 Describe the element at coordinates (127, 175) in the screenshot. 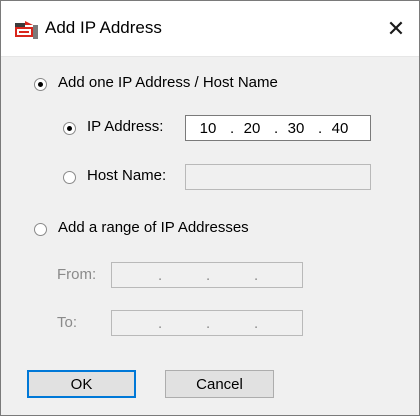

I see `host-name-label: Host Name:` at that location.